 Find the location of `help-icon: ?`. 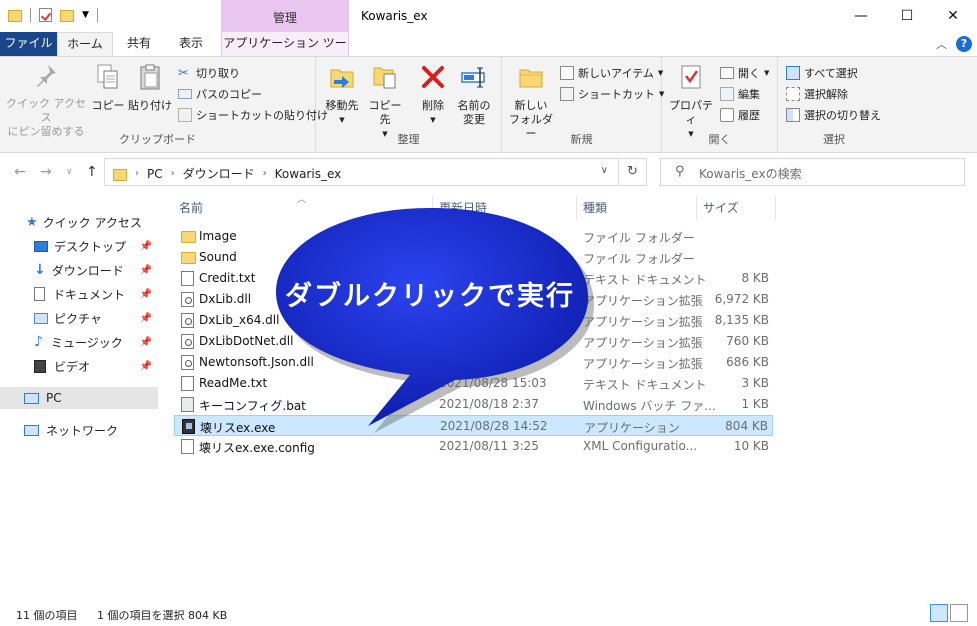

help-icon: ? is located at coordinates (964, 44).